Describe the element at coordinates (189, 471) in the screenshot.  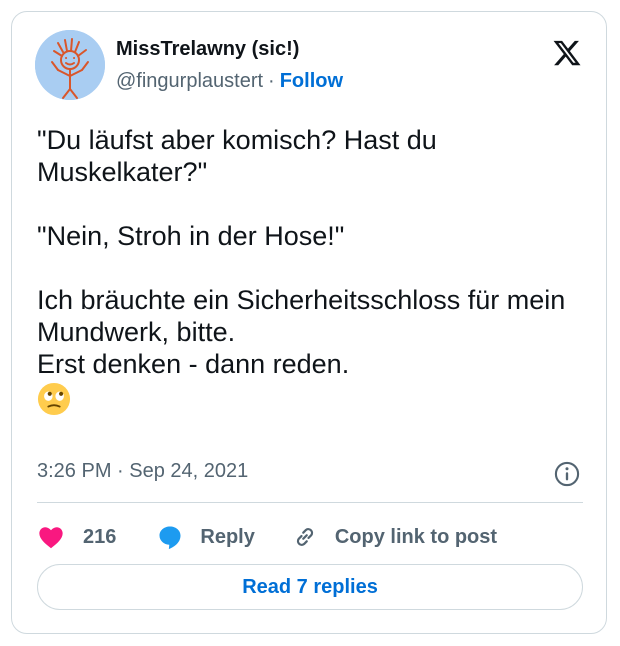
I see `post-date: Sep 24, 2021` at that location.